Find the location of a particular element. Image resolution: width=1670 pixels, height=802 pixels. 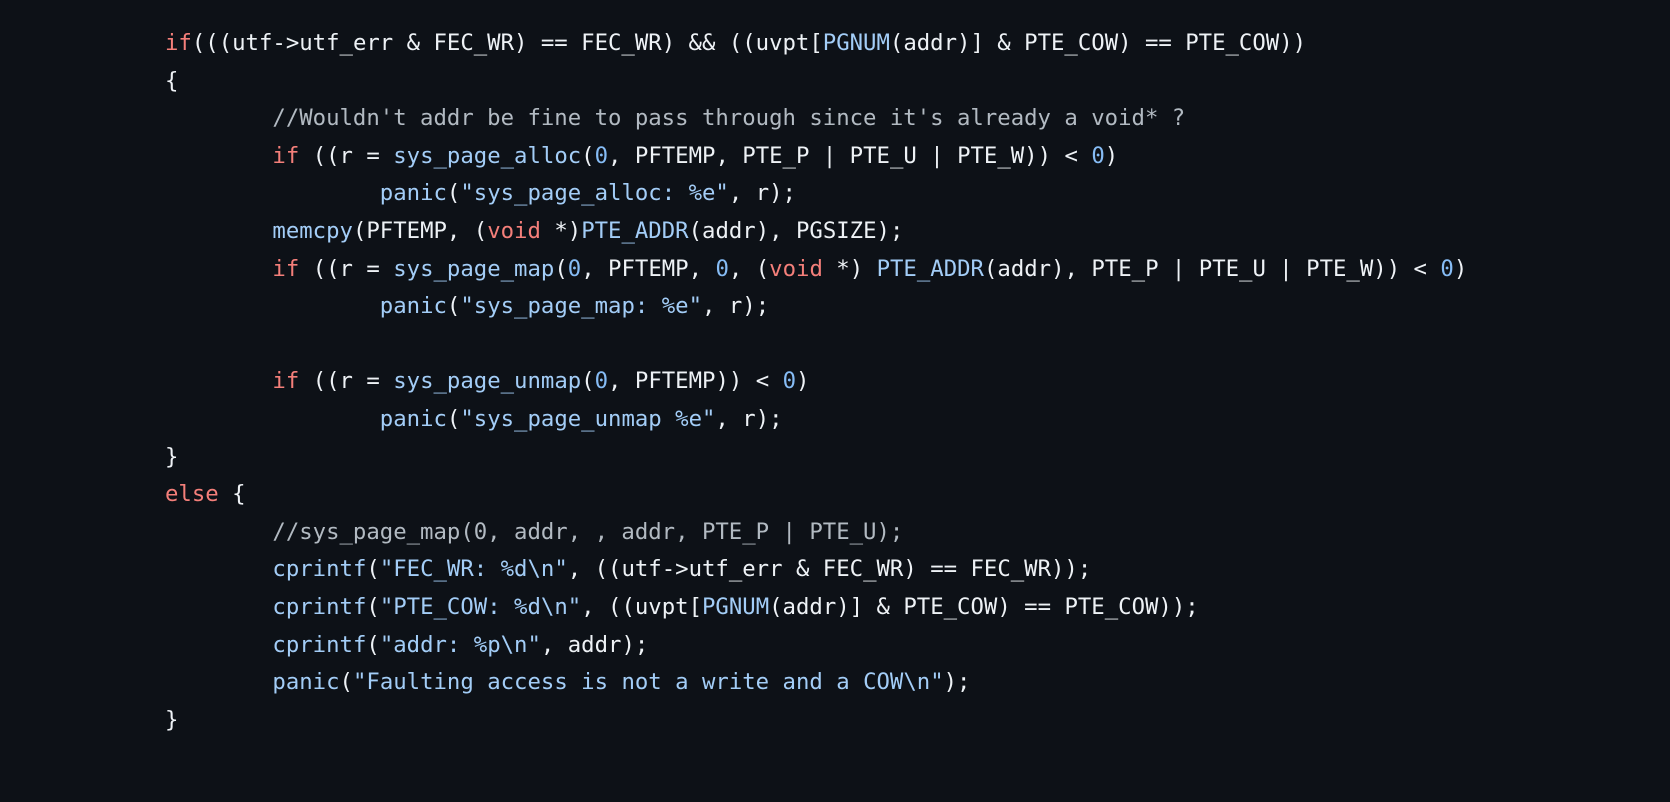

code-text: (addr), PTE_P | PTE_U | PTE_W)) < is located at coordinates (1212, 268).